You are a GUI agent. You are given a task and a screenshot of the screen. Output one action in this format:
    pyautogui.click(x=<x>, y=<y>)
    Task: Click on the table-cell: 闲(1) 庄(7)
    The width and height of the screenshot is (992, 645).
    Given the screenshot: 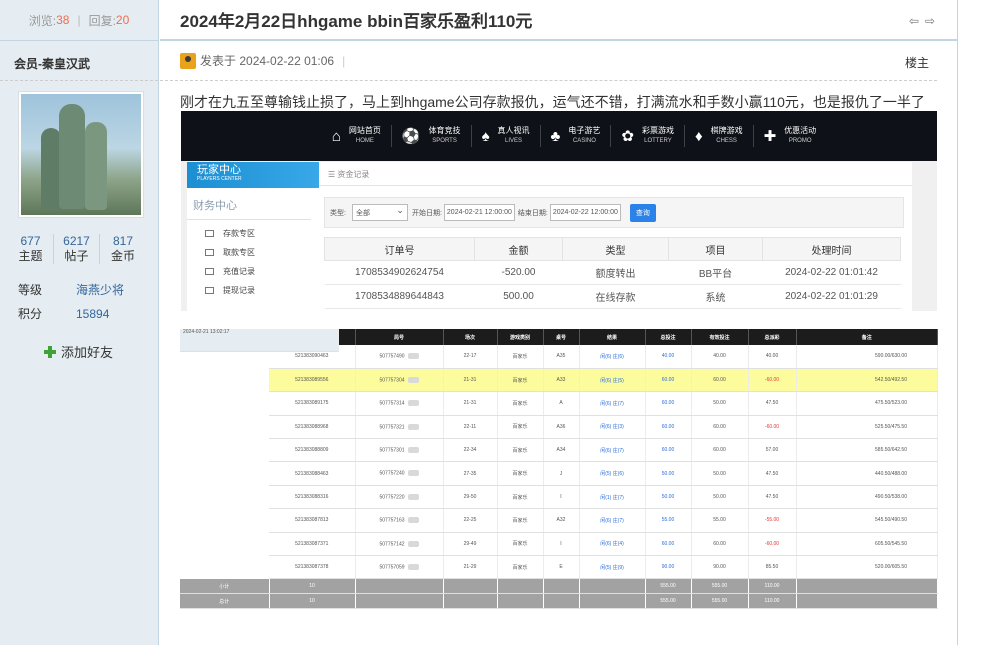 What is the action you would take?
    pyautogui.click(x=612, y=497)
    